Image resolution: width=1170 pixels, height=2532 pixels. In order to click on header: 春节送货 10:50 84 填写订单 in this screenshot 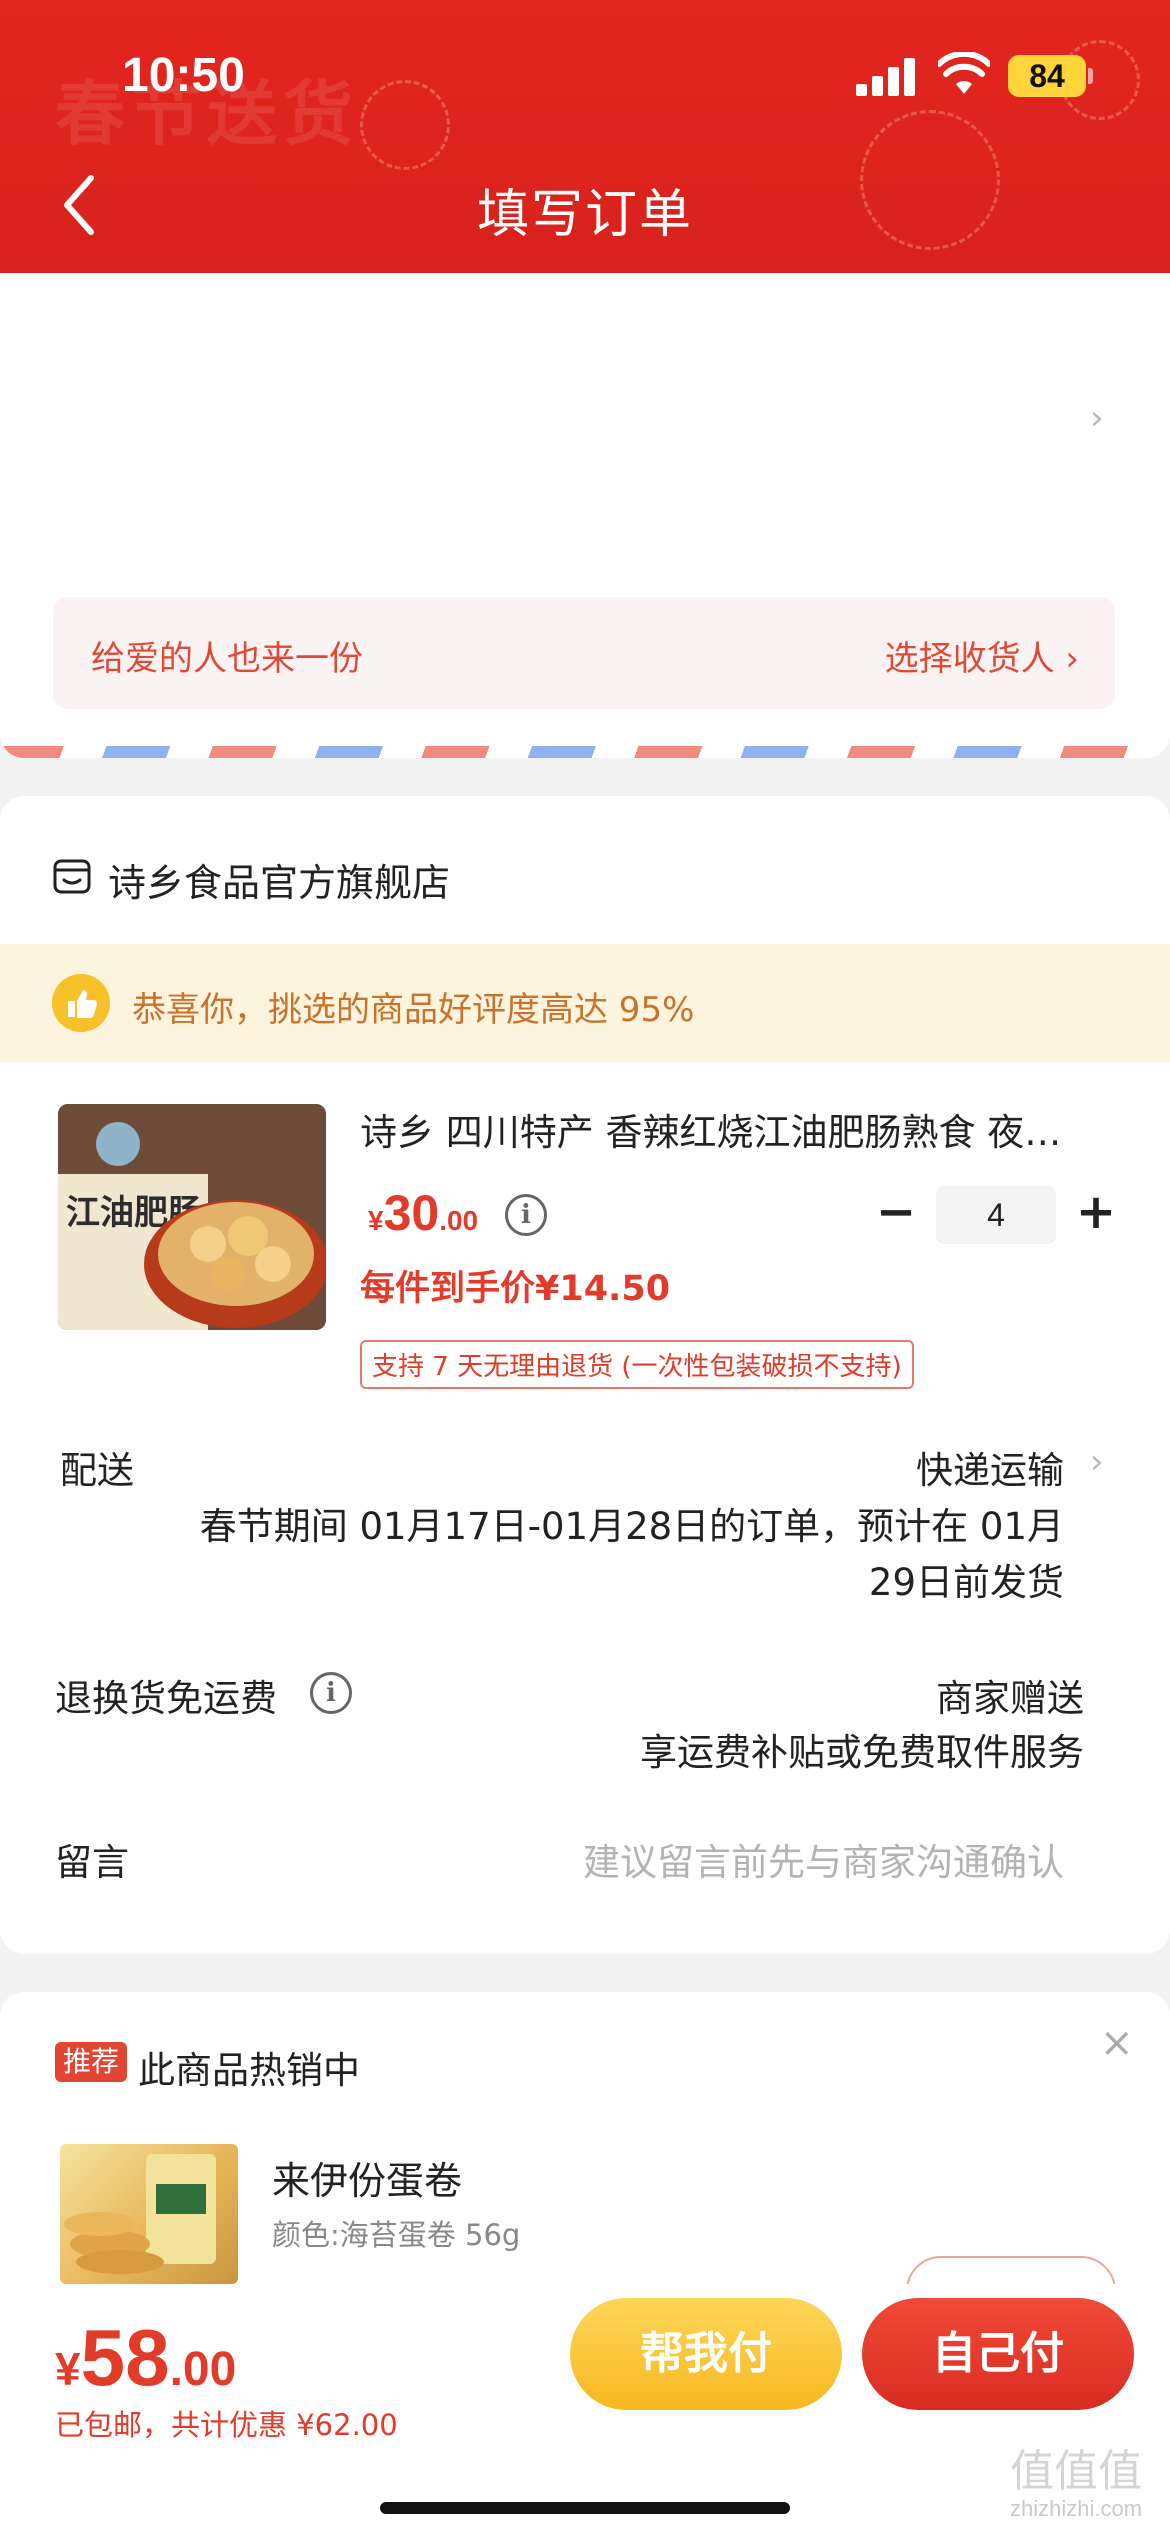, I will do `click(585, 136)`.